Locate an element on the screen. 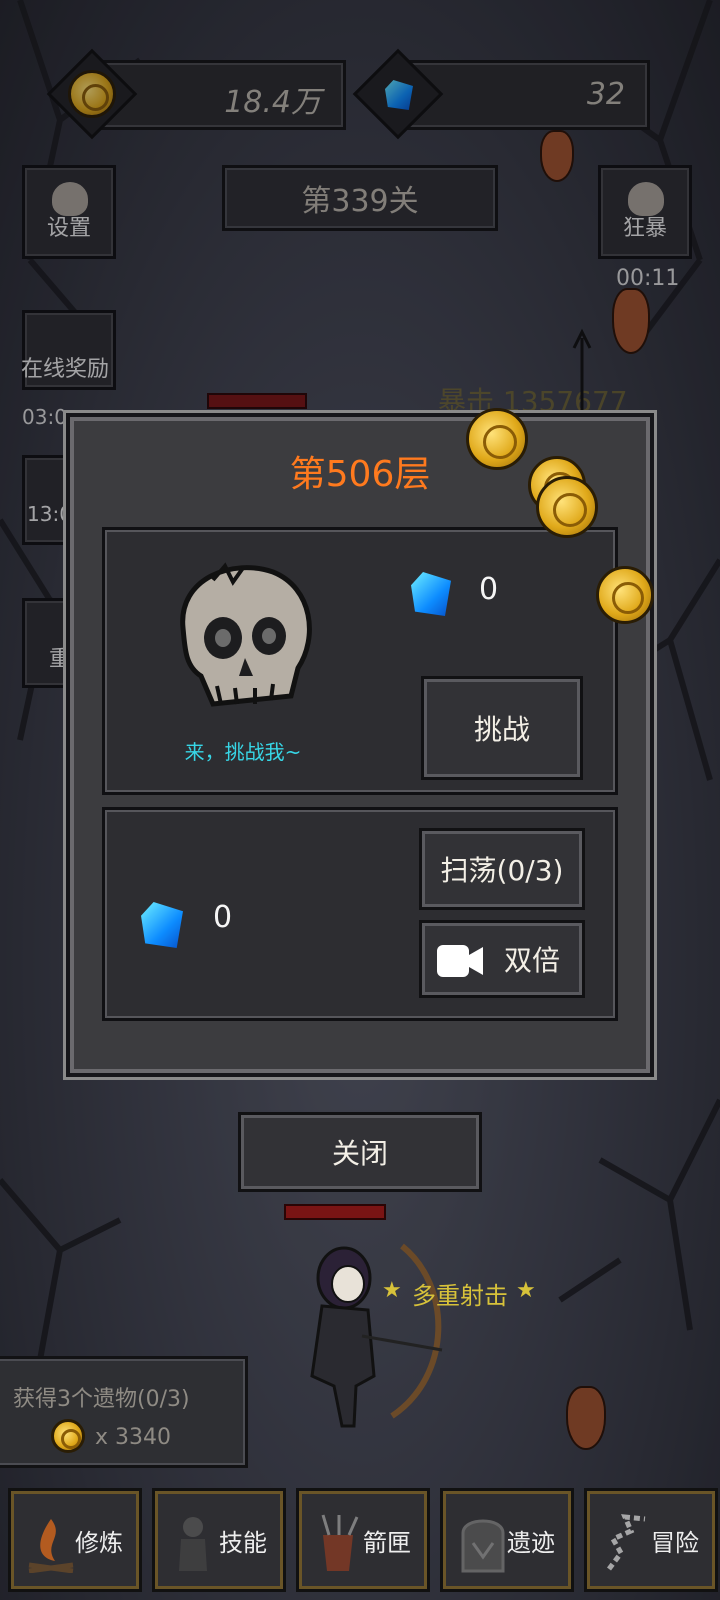  nav-label: 技能 is located at coordinates (243, 1542).